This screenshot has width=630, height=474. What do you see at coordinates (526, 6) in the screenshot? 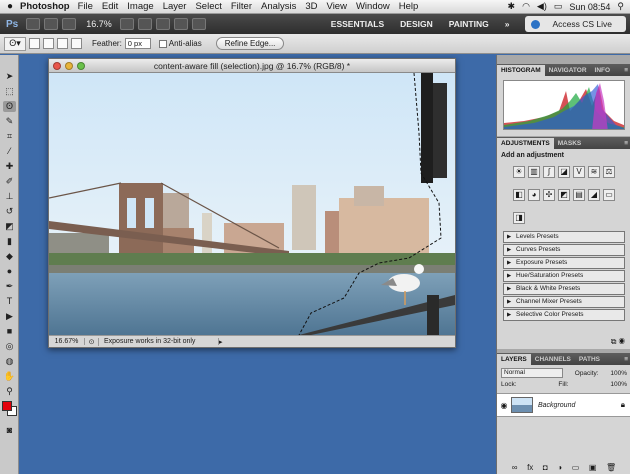
I see `wifi-icon: ◠` at bounding box center [526, 6].